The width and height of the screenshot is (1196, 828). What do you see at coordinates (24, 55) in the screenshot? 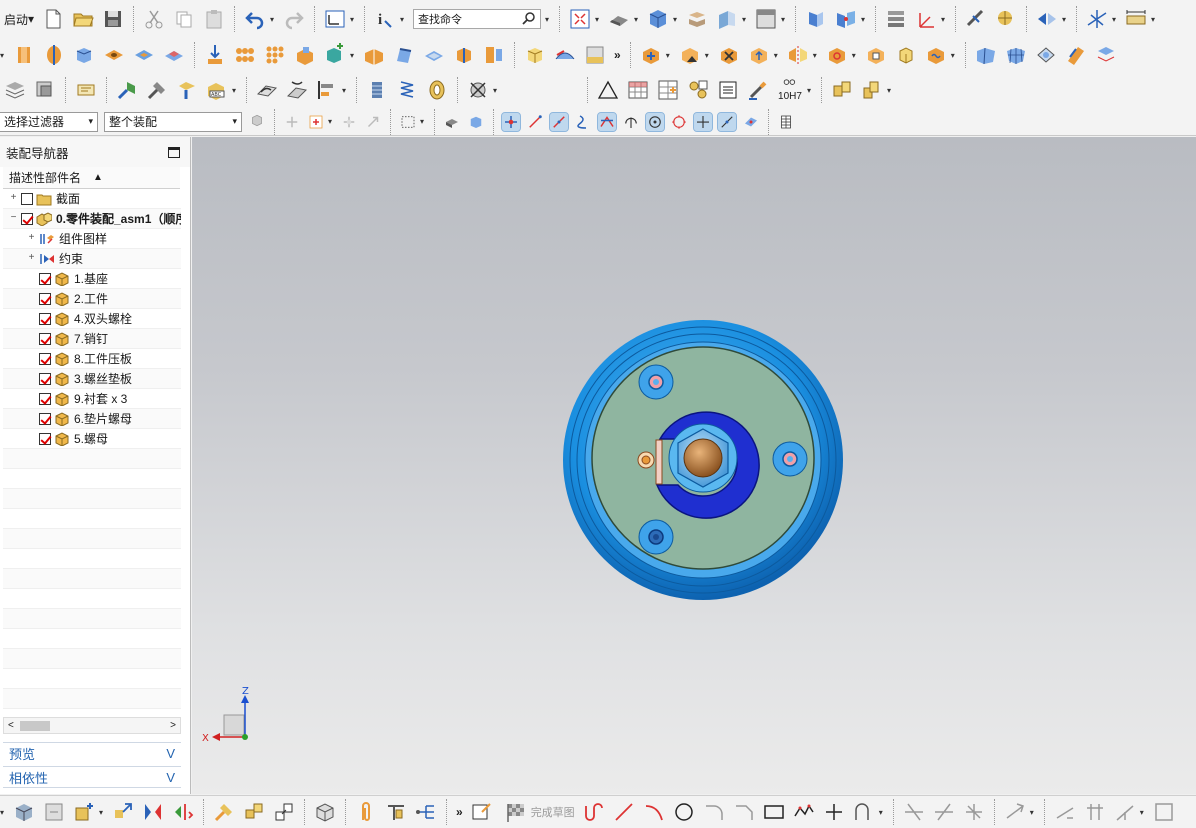
I see `extrude-icon` at bounding box center [24, 55].